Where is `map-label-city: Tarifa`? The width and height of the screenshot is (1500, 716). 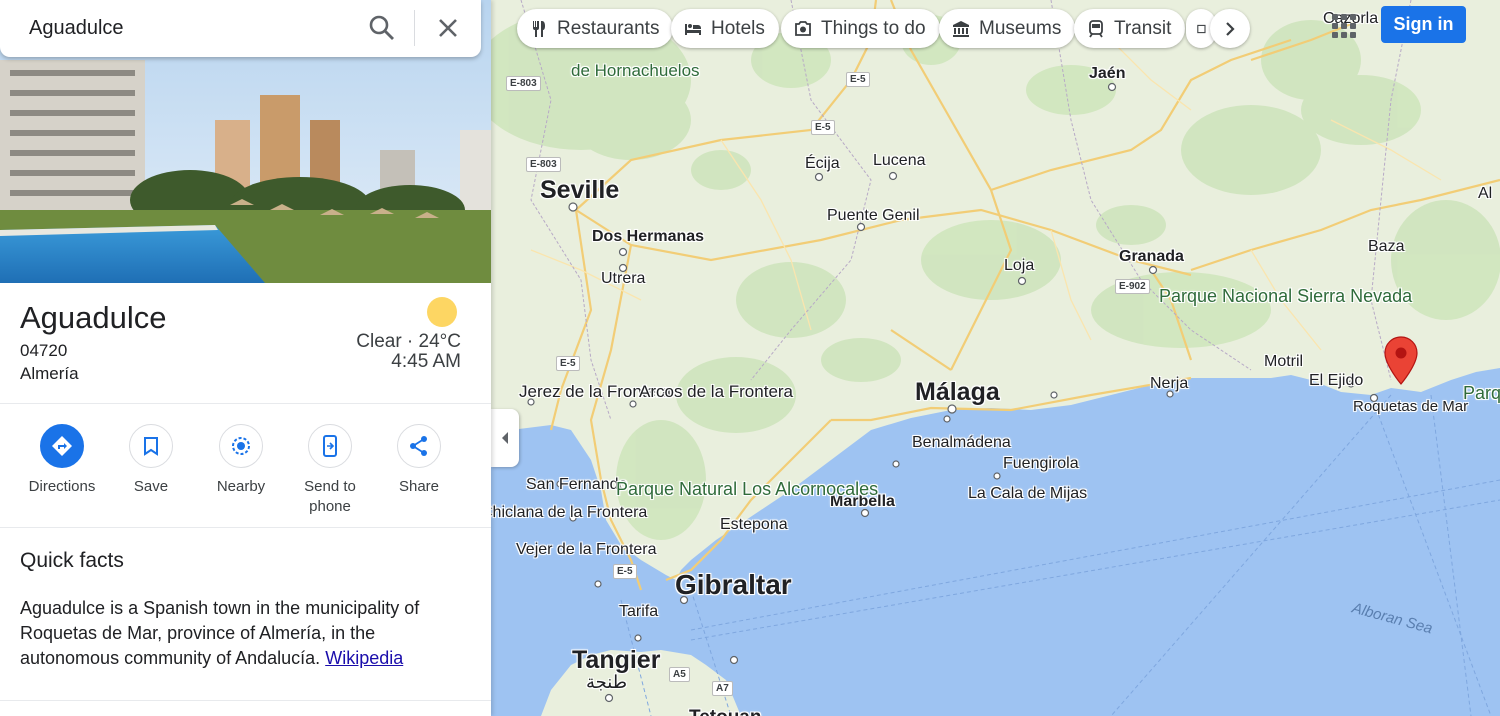 map-label-city: Tarifa is located at coordinates (639, 611).